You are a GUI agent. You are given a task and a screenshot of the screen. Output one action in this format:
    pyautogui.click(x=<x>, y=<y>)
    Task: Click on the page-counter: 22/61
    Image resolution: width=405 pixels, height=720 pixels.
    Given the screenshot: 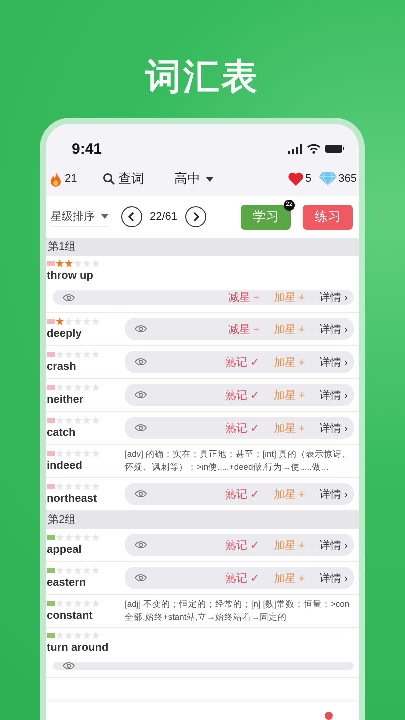 What is the action you would take?
    pyautogui.click(x=164, y=217)
    